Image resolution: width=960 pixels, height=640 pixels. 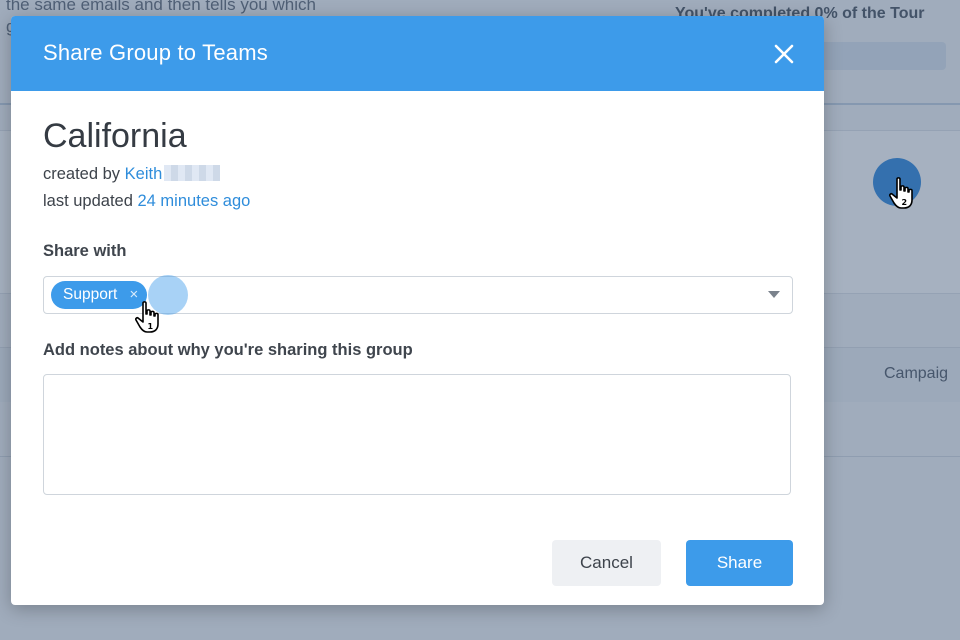 I want to click on share-button: Share, so click(x=739, y=563).